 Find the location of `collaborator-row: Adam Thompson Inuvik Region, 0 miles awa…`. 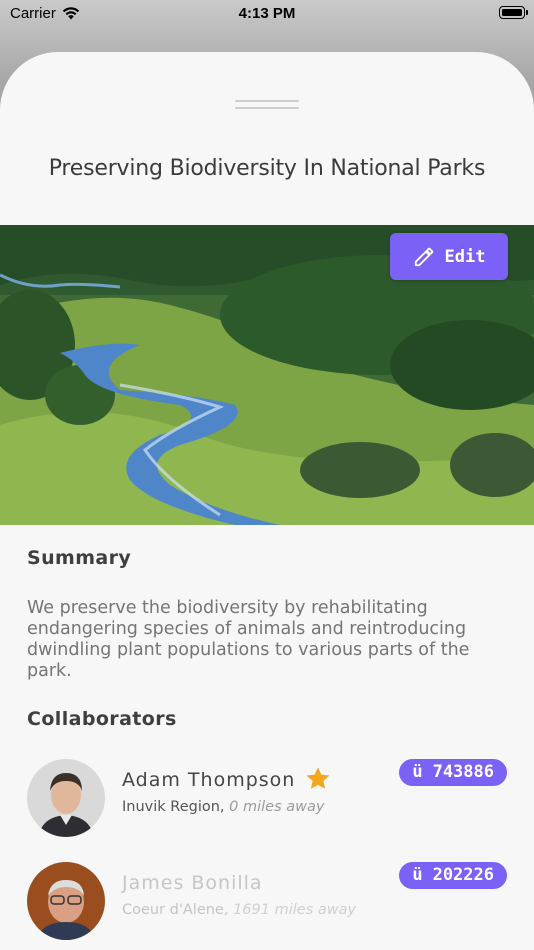

collaborator-row: Adam Thompson Inuvik Region, 0 miles awa… is located at coordinates (267, 799).